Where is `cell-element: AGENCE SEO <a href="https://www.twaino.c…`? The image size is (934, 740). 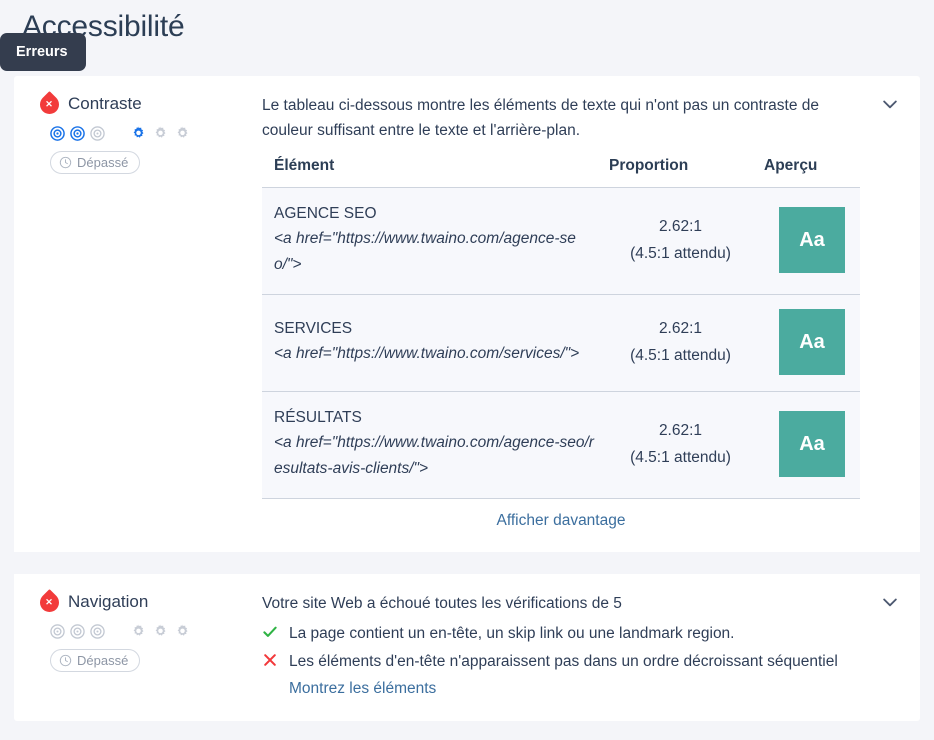 cell-element: AGENCE SEO <a href="https://www.twaino.c… is located at coordinates (429, 241).